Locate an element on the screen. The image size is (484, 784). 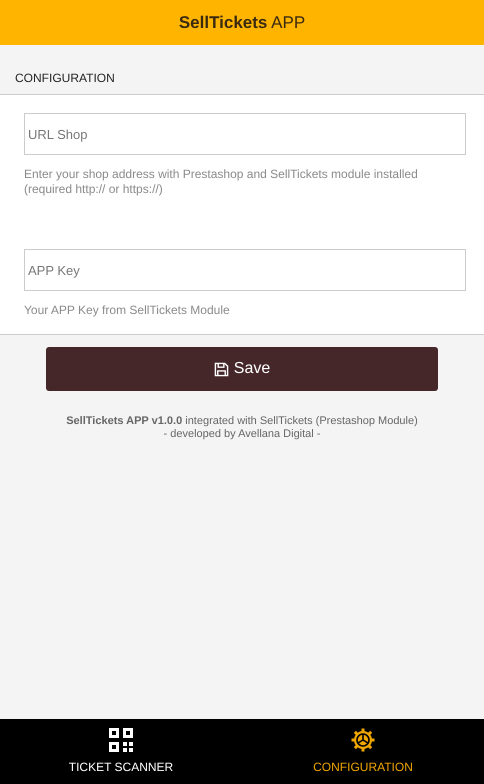
app-title: SellTickets APP is located at coordinates (242, 23).